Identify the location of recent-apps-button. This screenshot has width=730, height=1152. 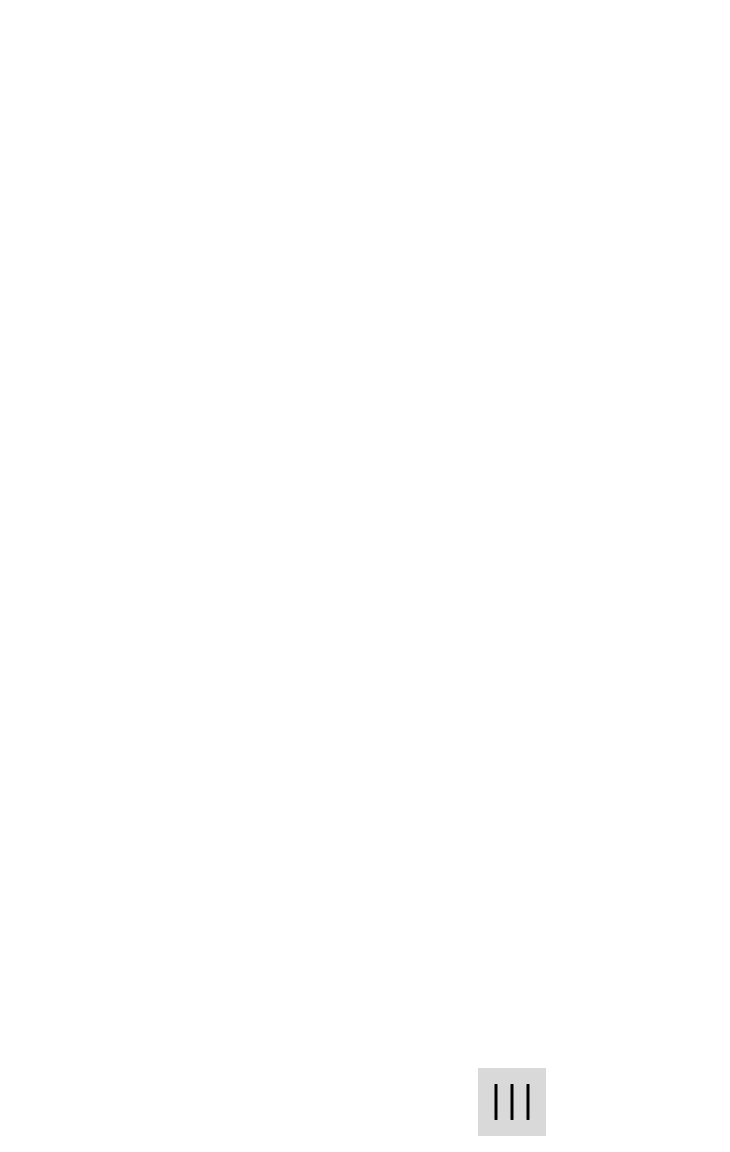
(512, 1102).